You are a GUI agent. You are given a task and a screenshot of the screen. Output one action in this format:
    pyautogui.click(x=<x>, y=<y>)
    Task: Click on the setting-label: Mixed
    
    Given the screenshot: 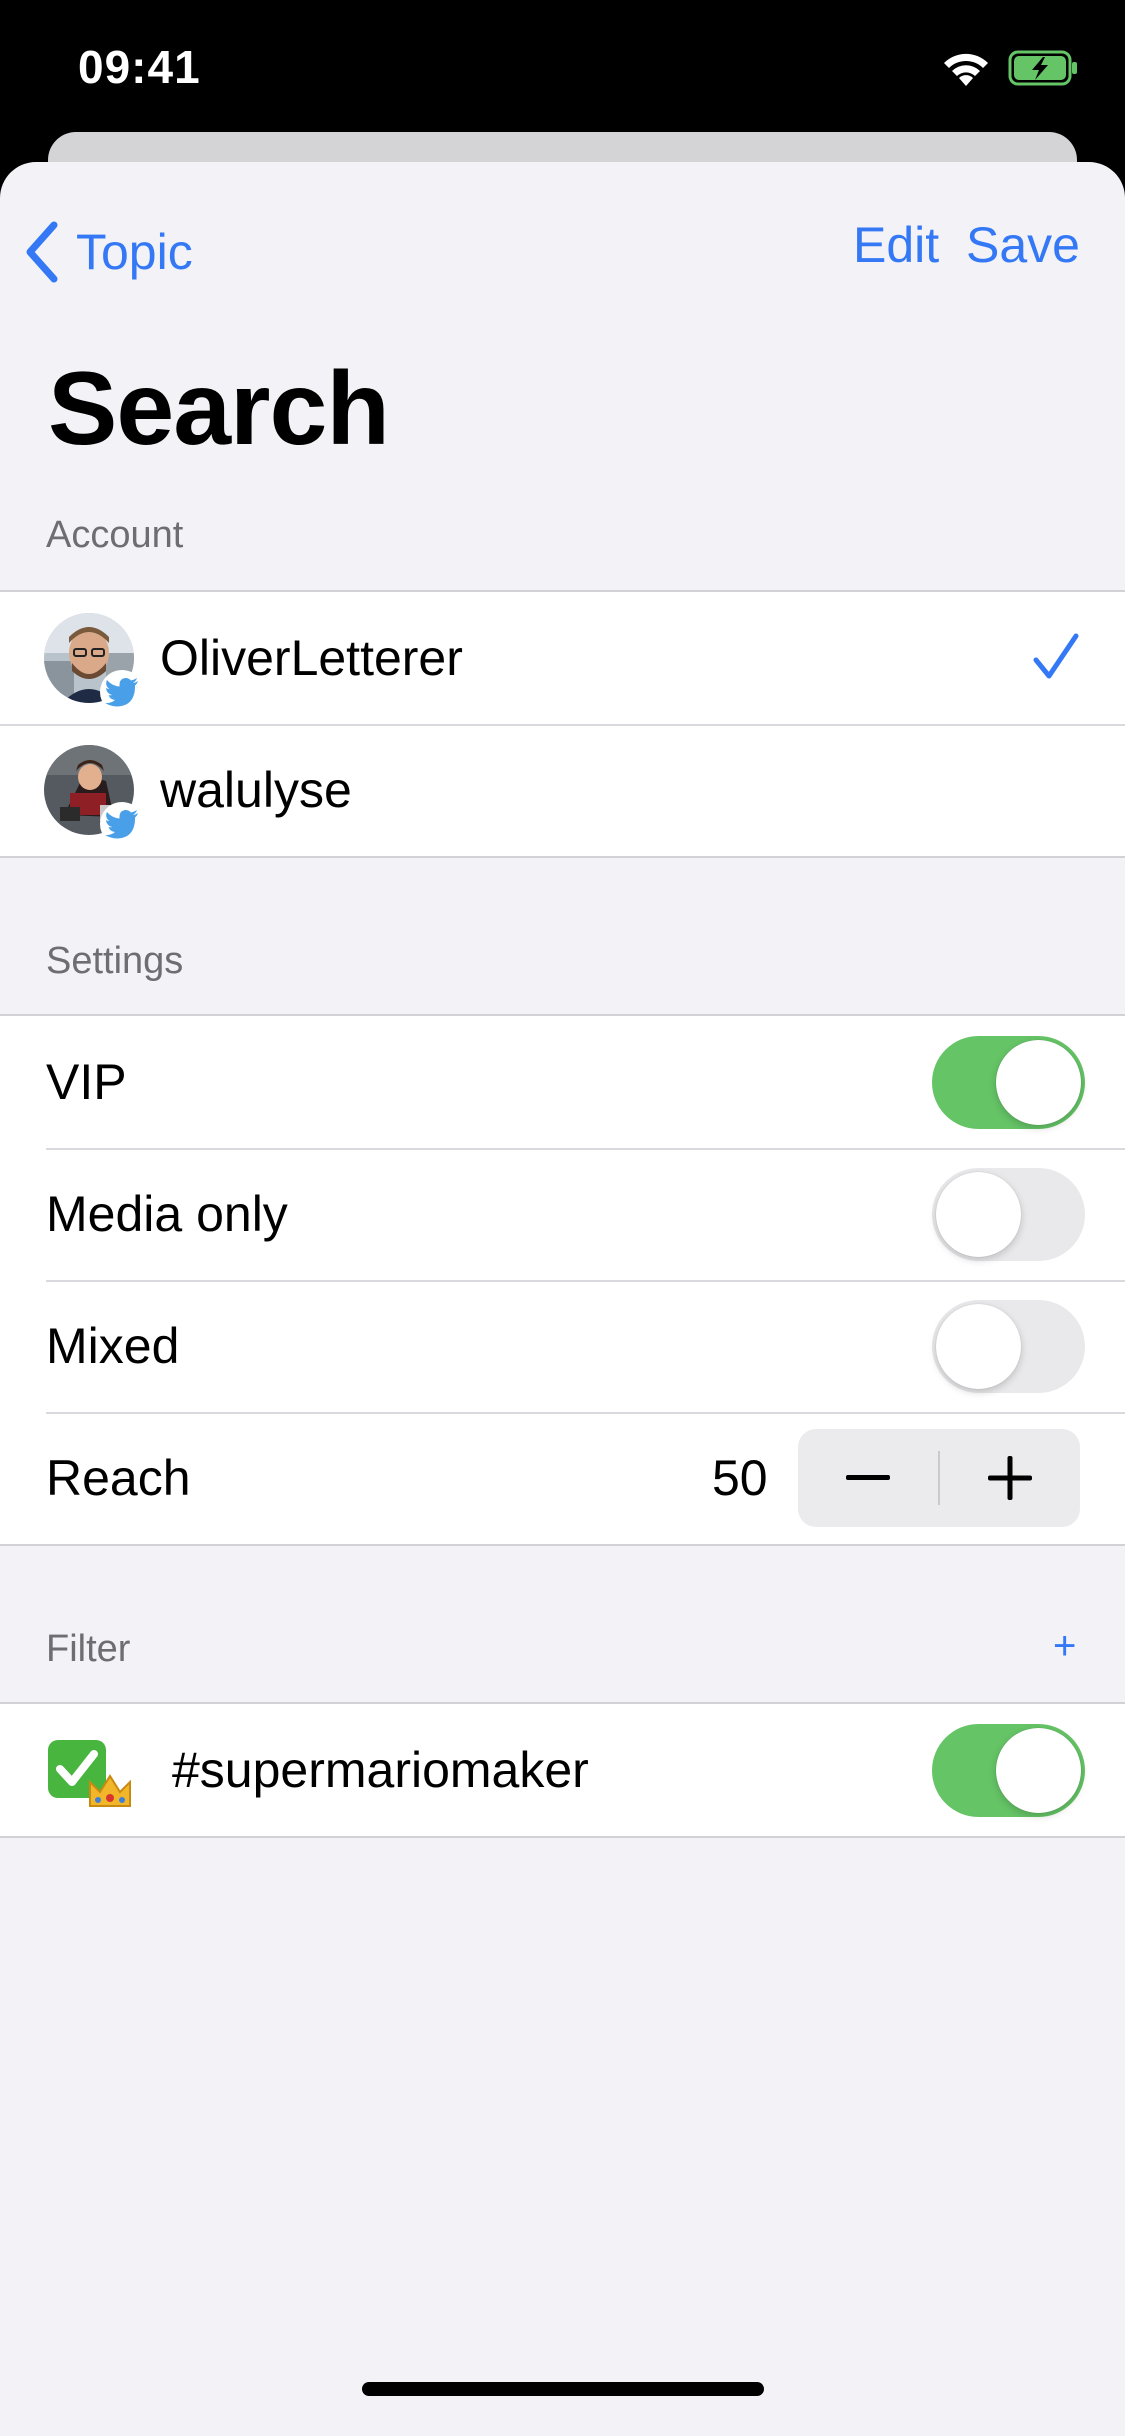 What is the action you would take?
    pyautogui.click(x=113, y=1346)
    